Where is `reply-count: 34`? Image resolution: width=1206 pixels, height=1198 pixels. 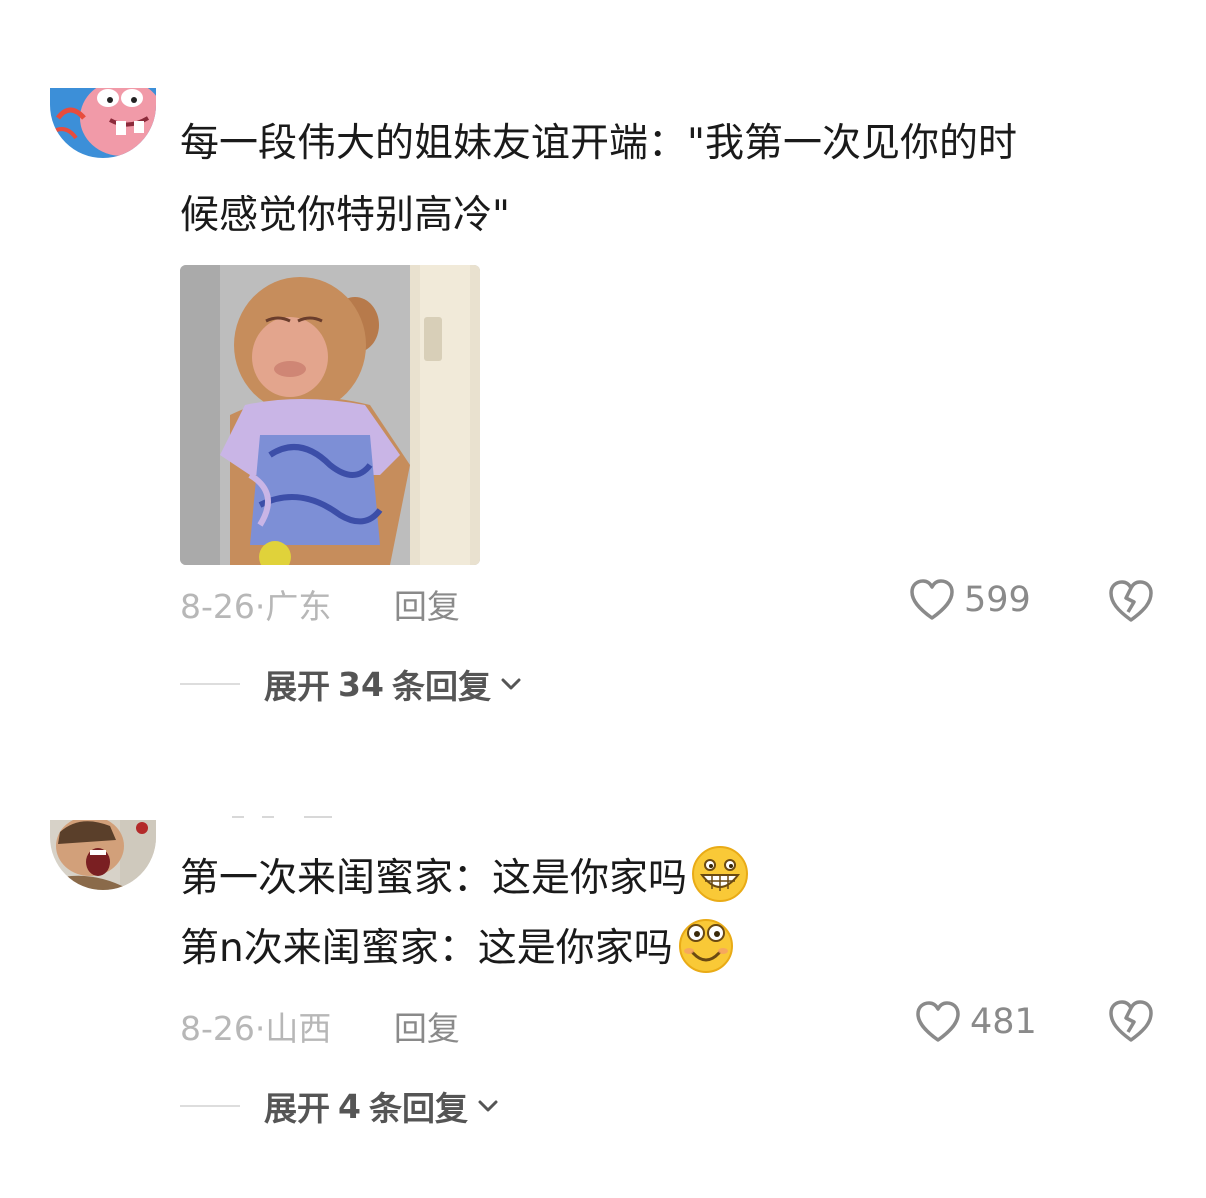 reply-count: 34 is located at coordinates (361, 684).